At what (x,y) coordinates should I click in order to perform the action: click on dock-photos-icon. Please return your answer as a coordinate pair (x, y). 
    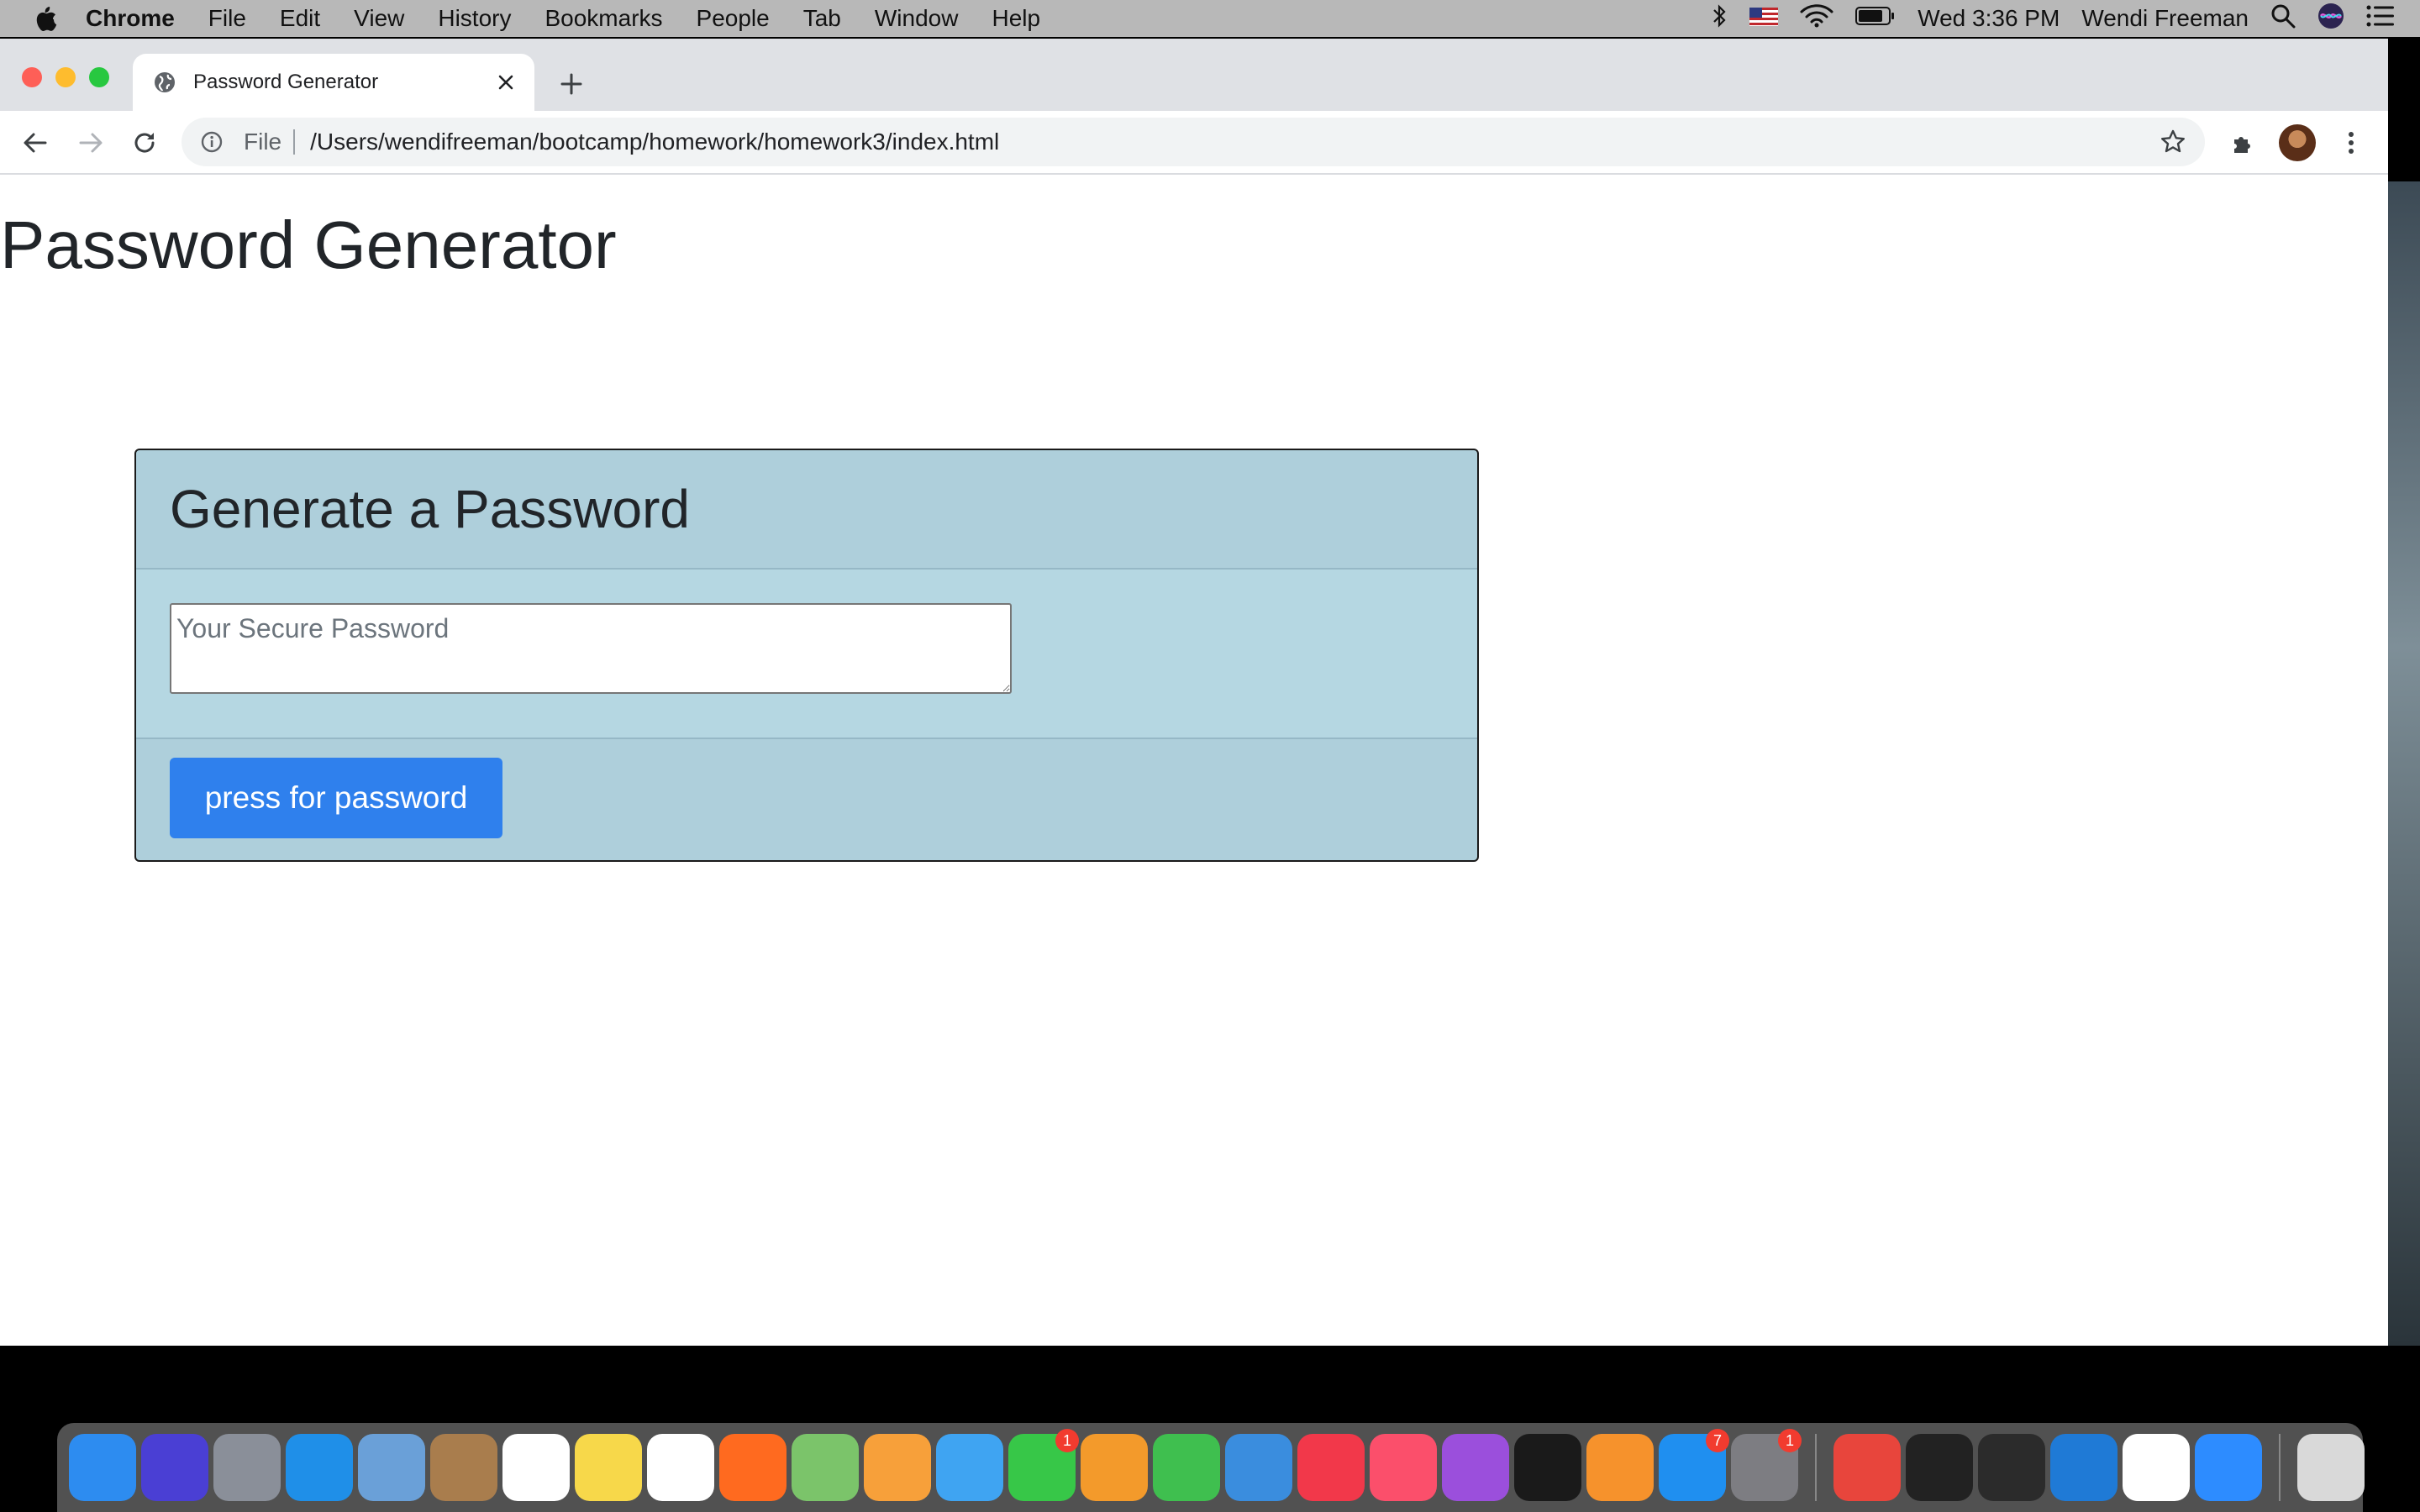
    Looking at the image, I should click on (898, 1467).